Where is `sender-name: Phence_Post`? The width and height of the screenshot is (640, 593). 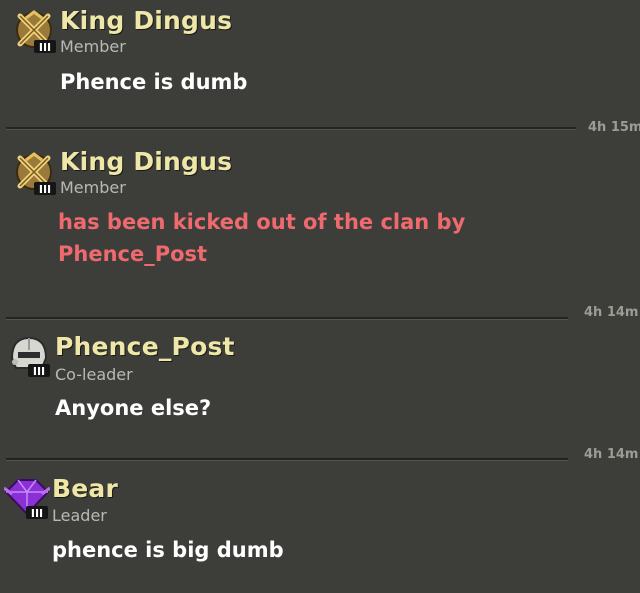
sender-name: Phence_Post is located at coordinates (145, 346).